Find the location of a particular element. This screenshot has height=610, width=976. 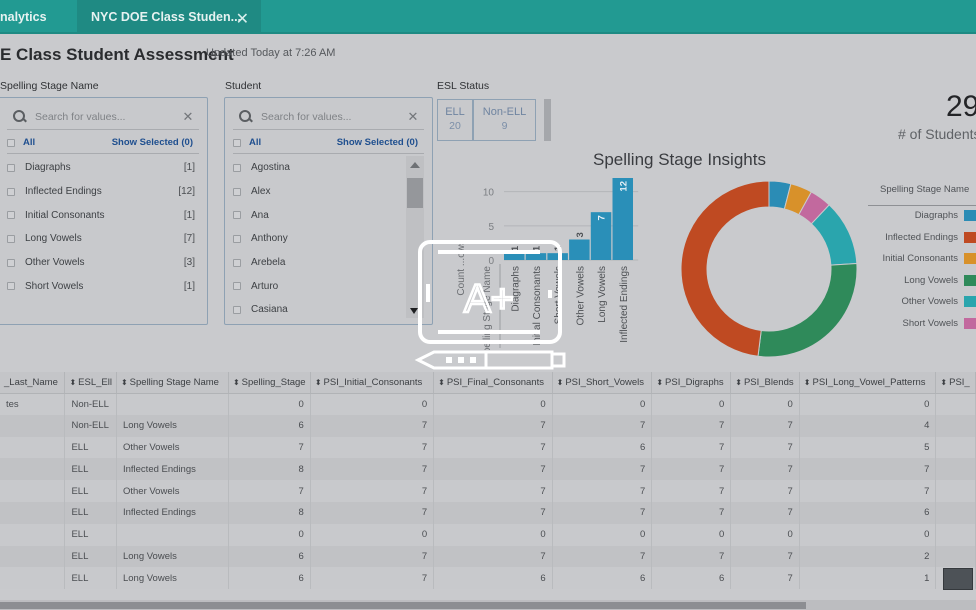

column-header: ⬍ PSI_Digraphs is located at coordinates (691, 383).